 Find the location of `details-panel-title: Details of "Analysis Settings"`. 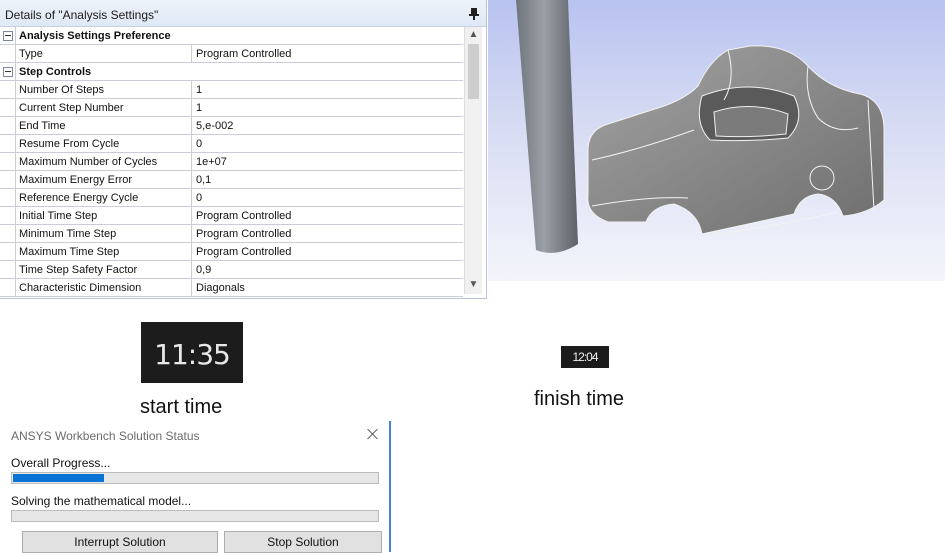

details-panel-title: Details of "Analysis Settings" is located at coordinates (82, 15).